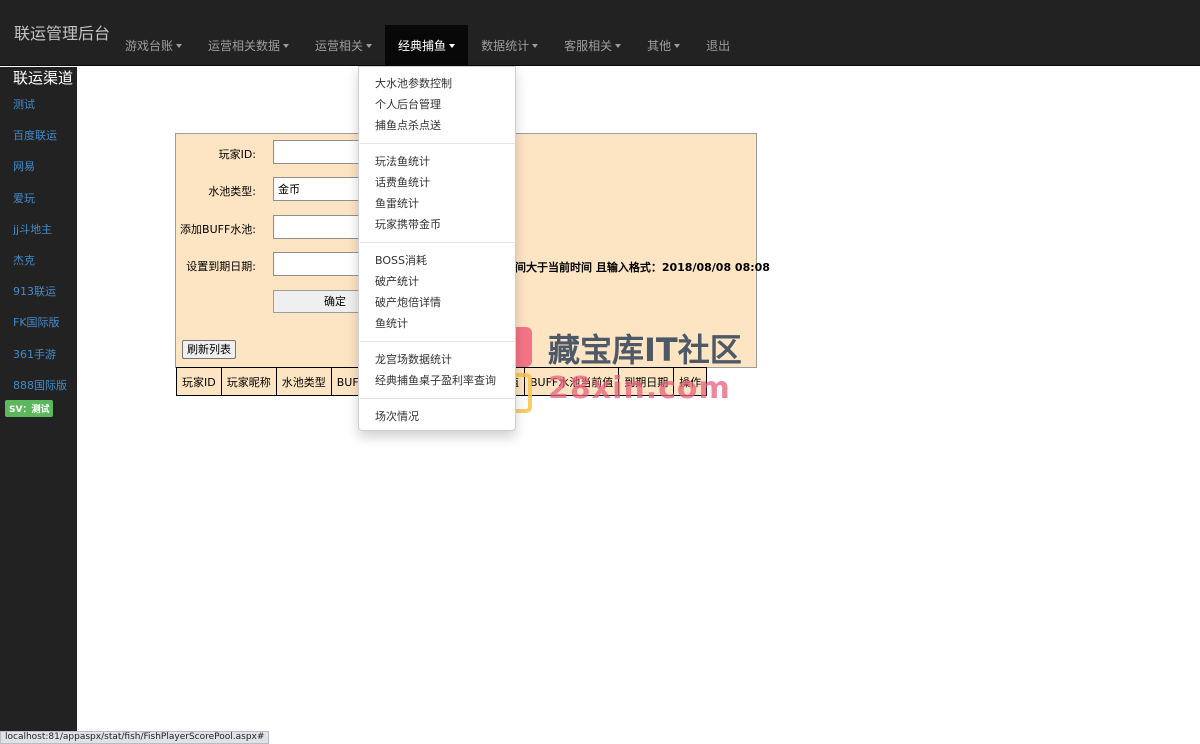 The image size is (1200, 744). I want to click on nav-item-7: 退出, so click(718, 45).